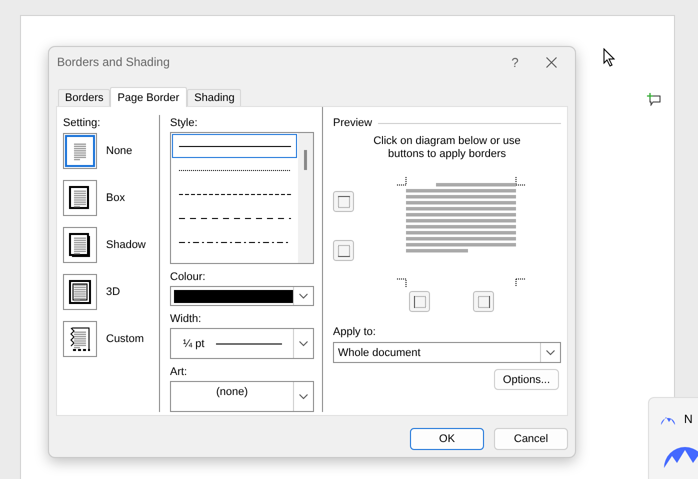 Image resolution: width=698 pixels, height=479 pixels. What do you see at coordinates (125, 339) in the screenshot?
I see `setting-name: Custom` at bounding box center [125, 339].